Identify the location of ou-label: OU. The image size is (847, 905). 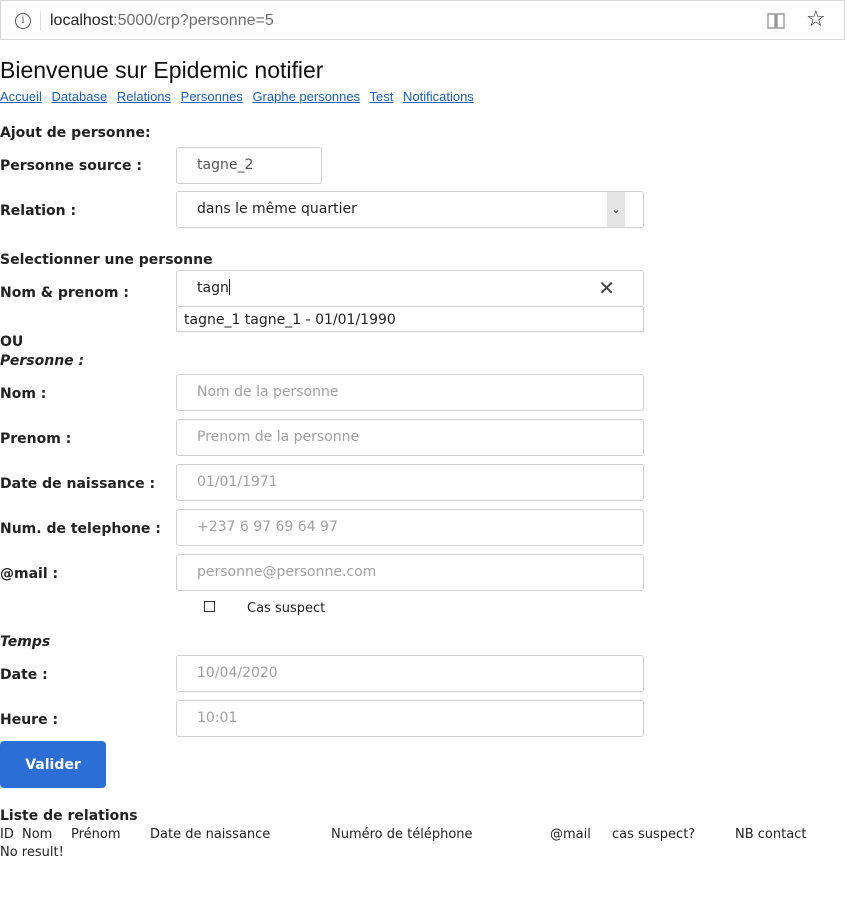
(12, 342).